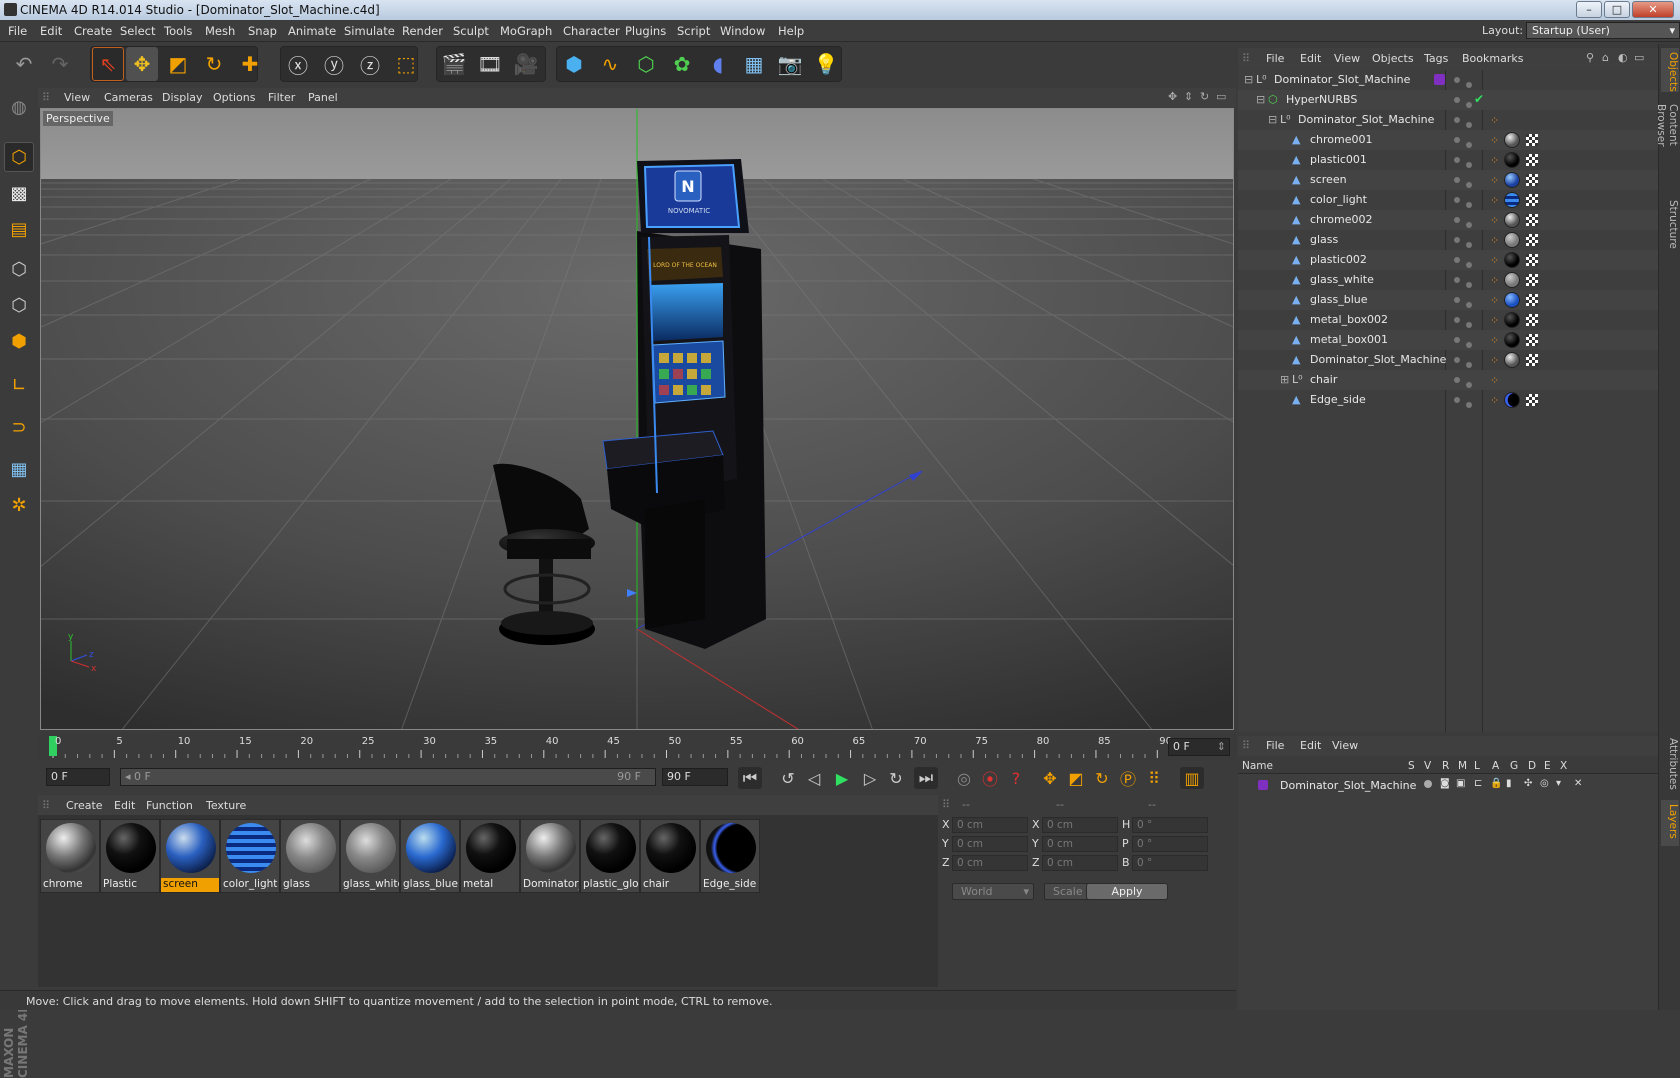  What do you see at coordinates (826, 64) in the screenshot?
I see `light-icon: 💡` at bounding box center [826, 64].